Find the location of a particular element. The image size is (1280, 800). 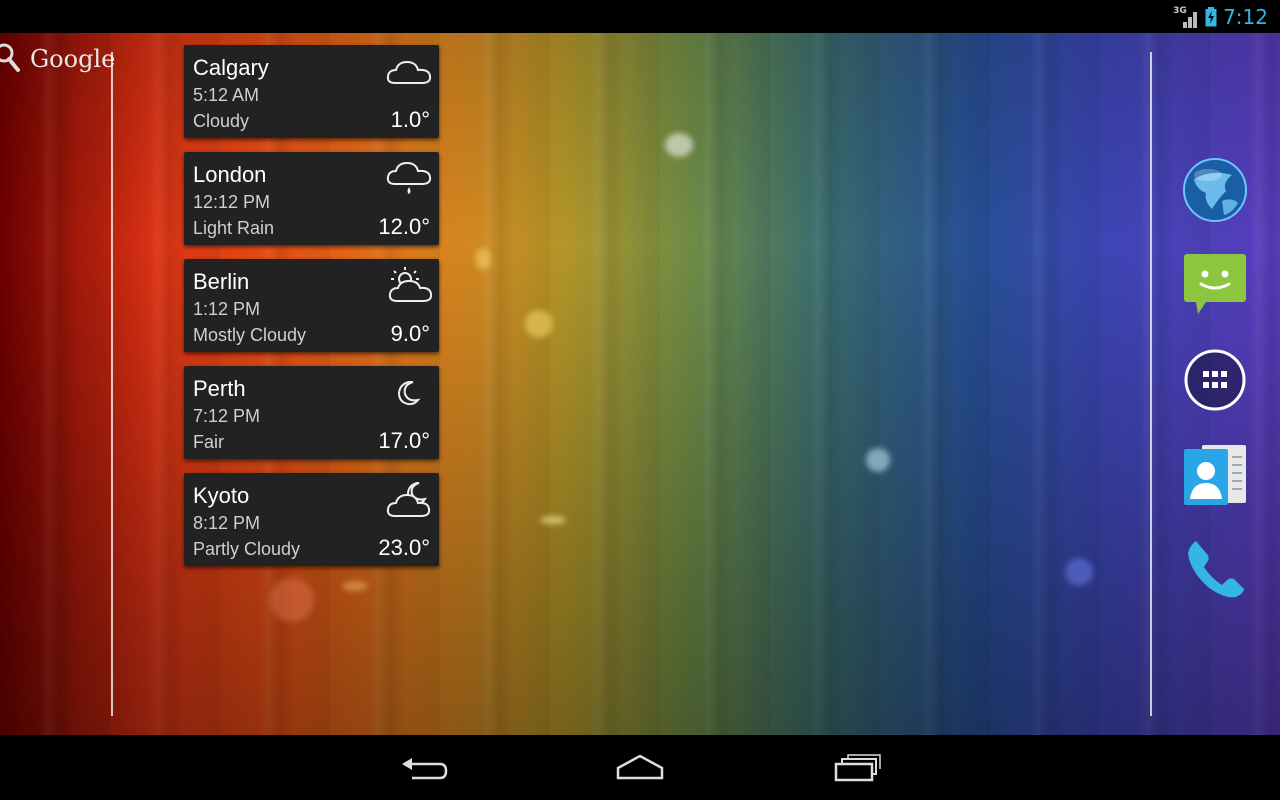

local-time: 1:12 PM is located at coordinates (227, 309).